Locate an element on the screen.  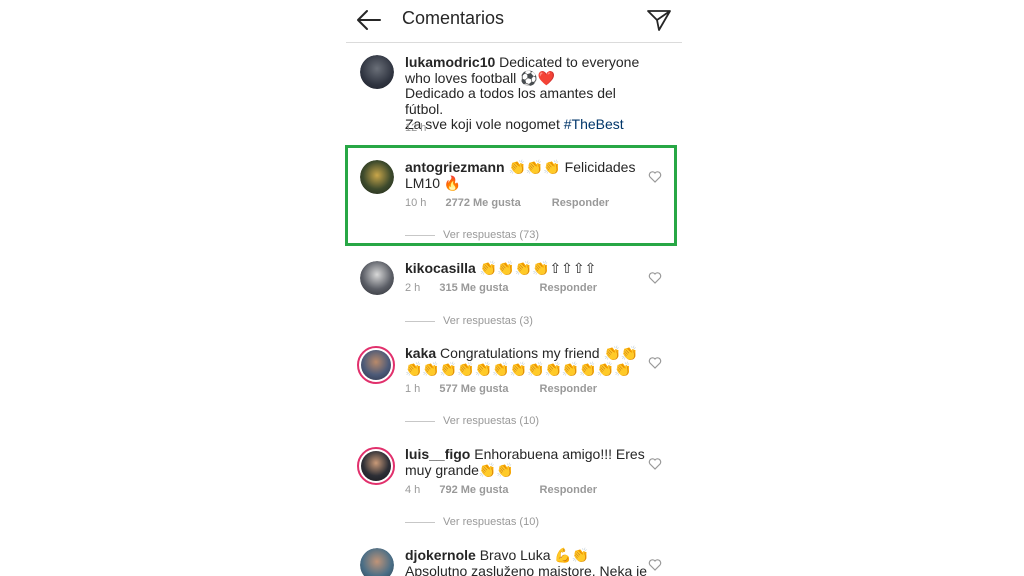
username: djokernole is located at coordinates (440, 555).